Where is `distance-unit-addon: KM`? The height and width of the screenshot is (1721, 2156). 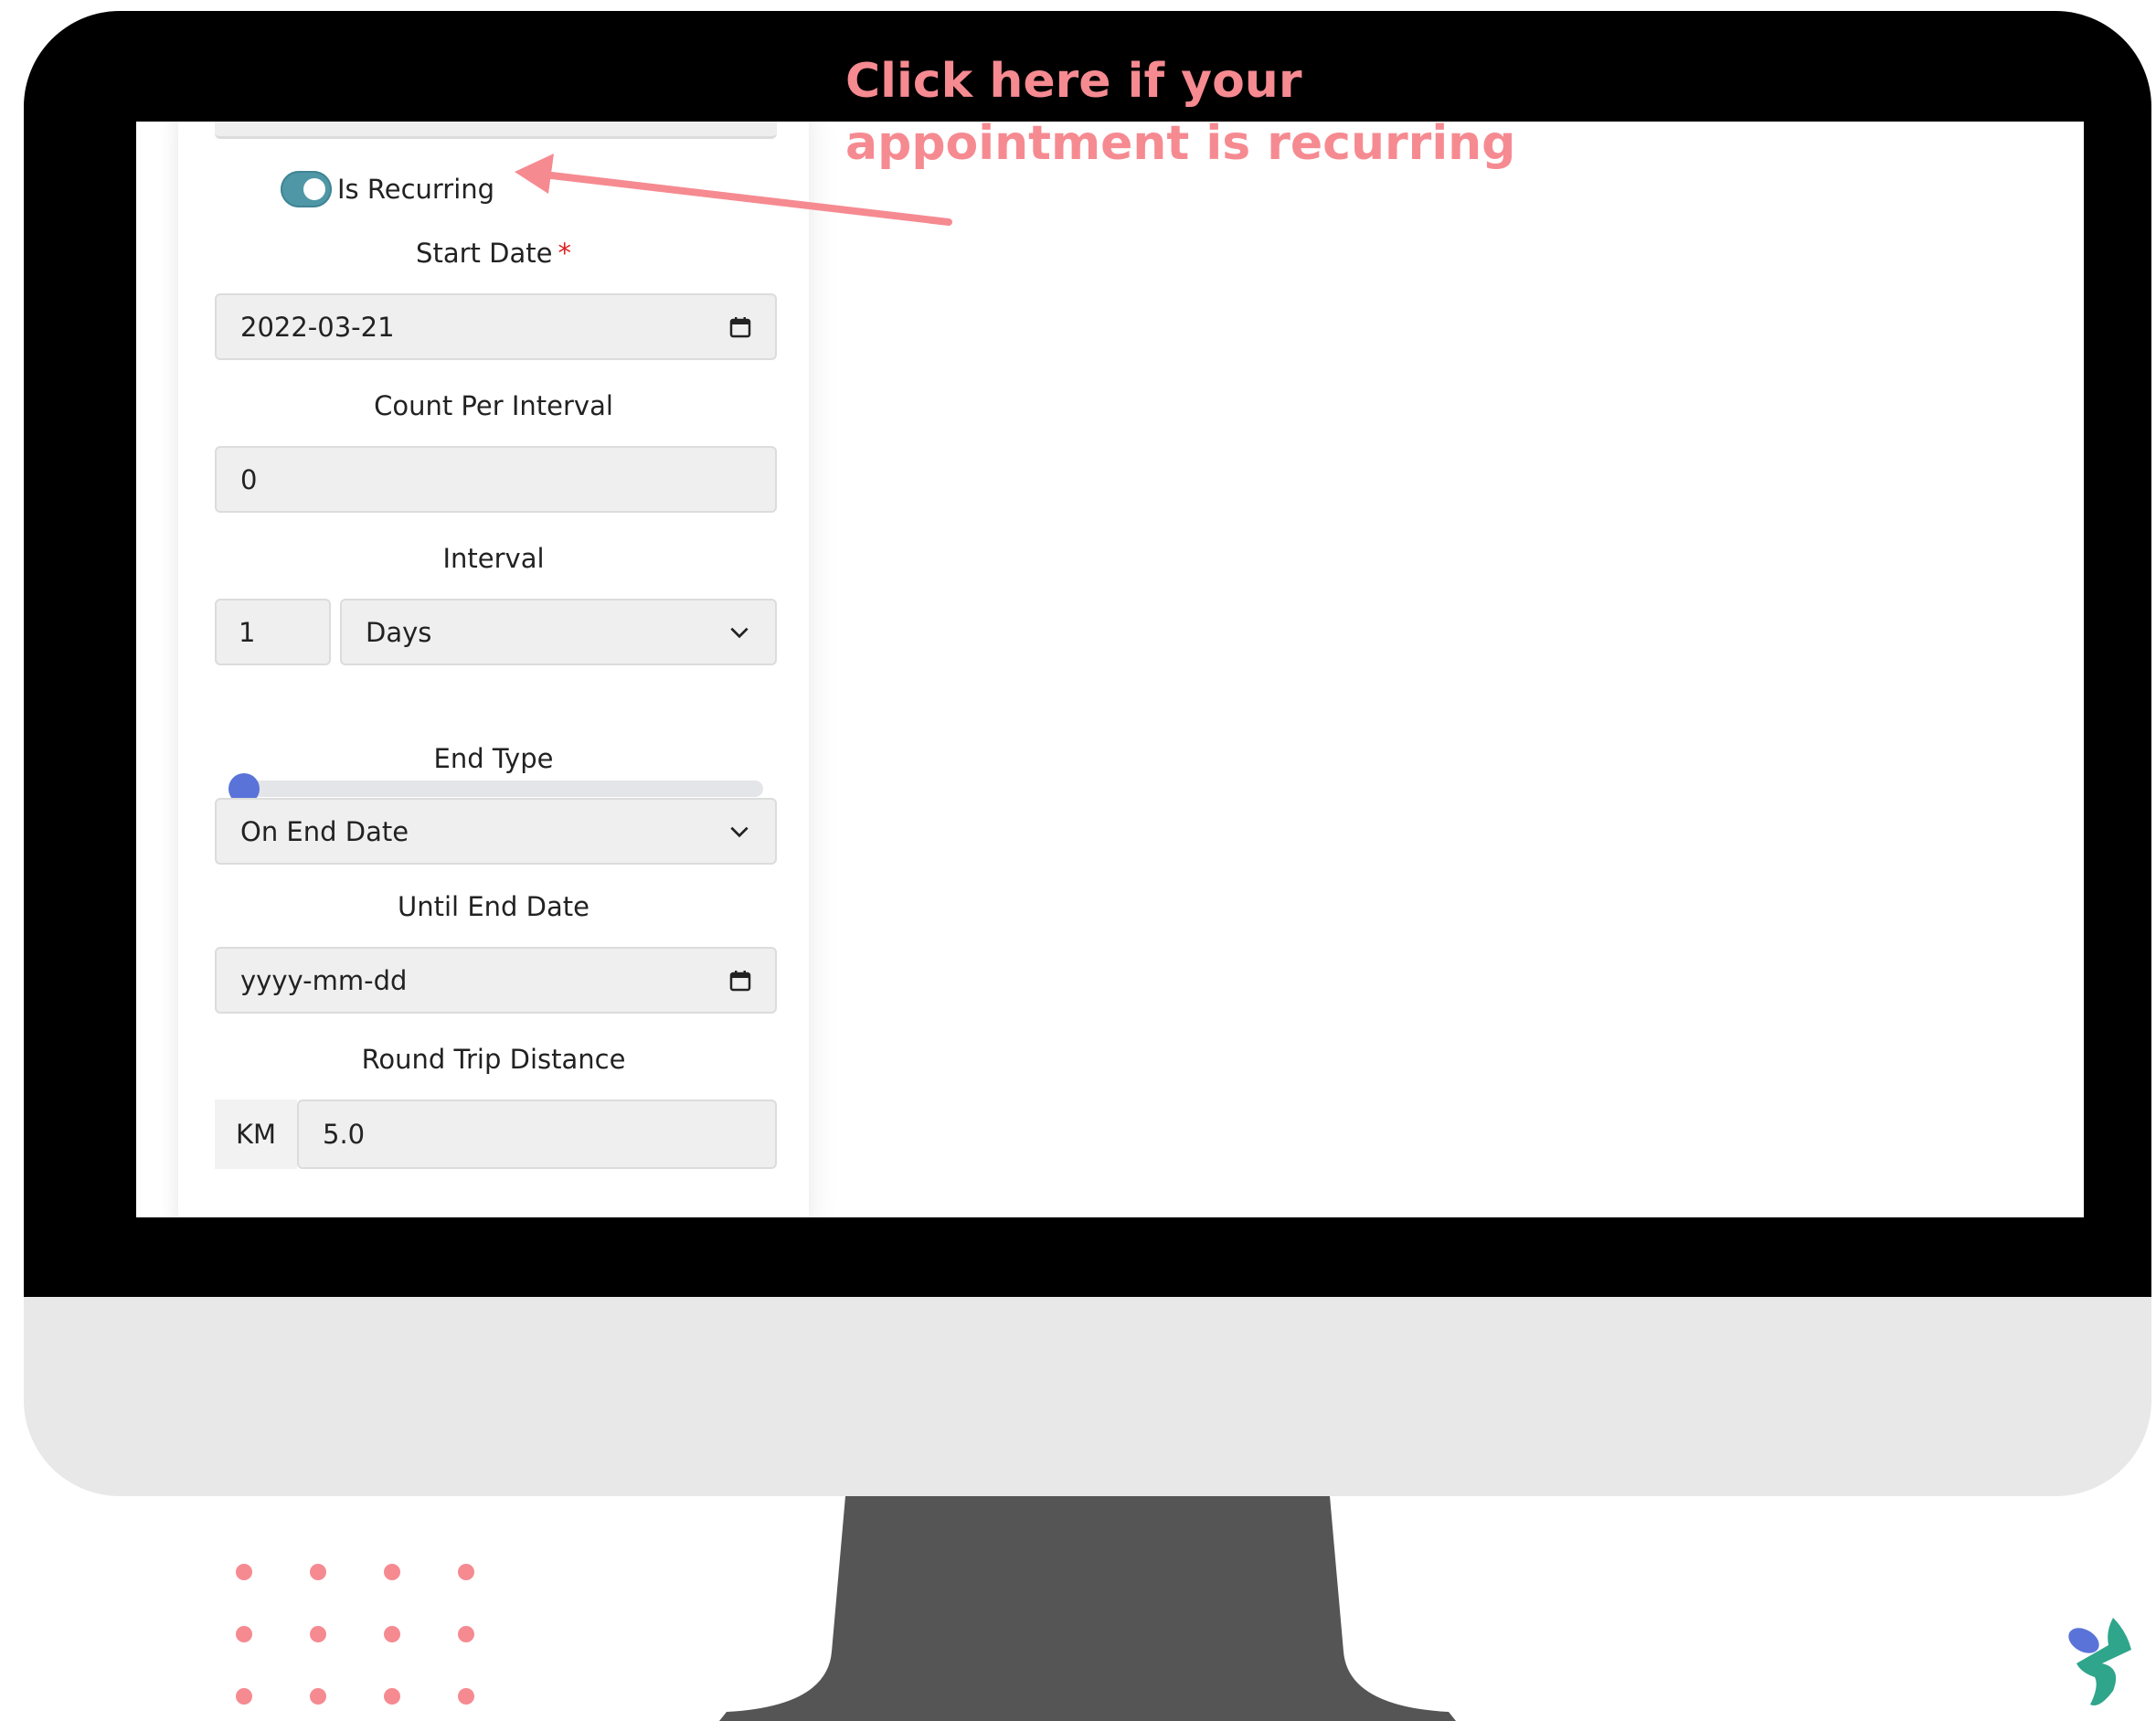
distance-unit-addon: KM is located at coordinates (256, 1134).